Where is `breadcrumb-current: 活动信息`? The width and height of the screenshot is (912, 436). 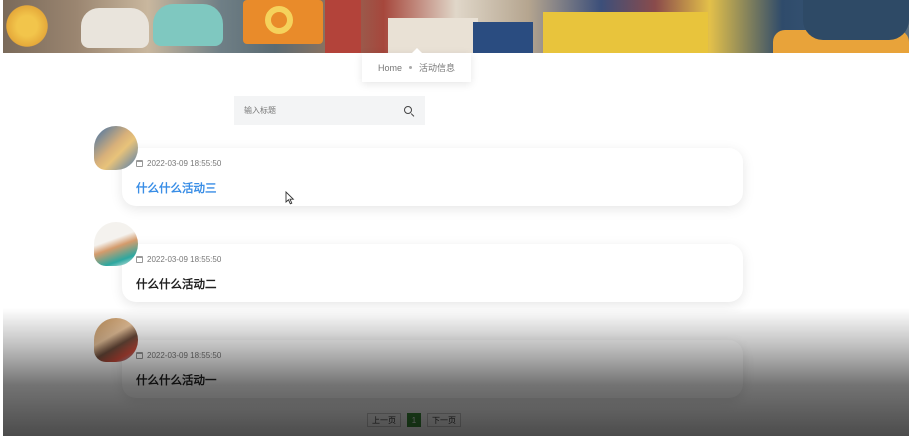
breadcrumb-current: 活动信息 is located at coordinates (437, 68).